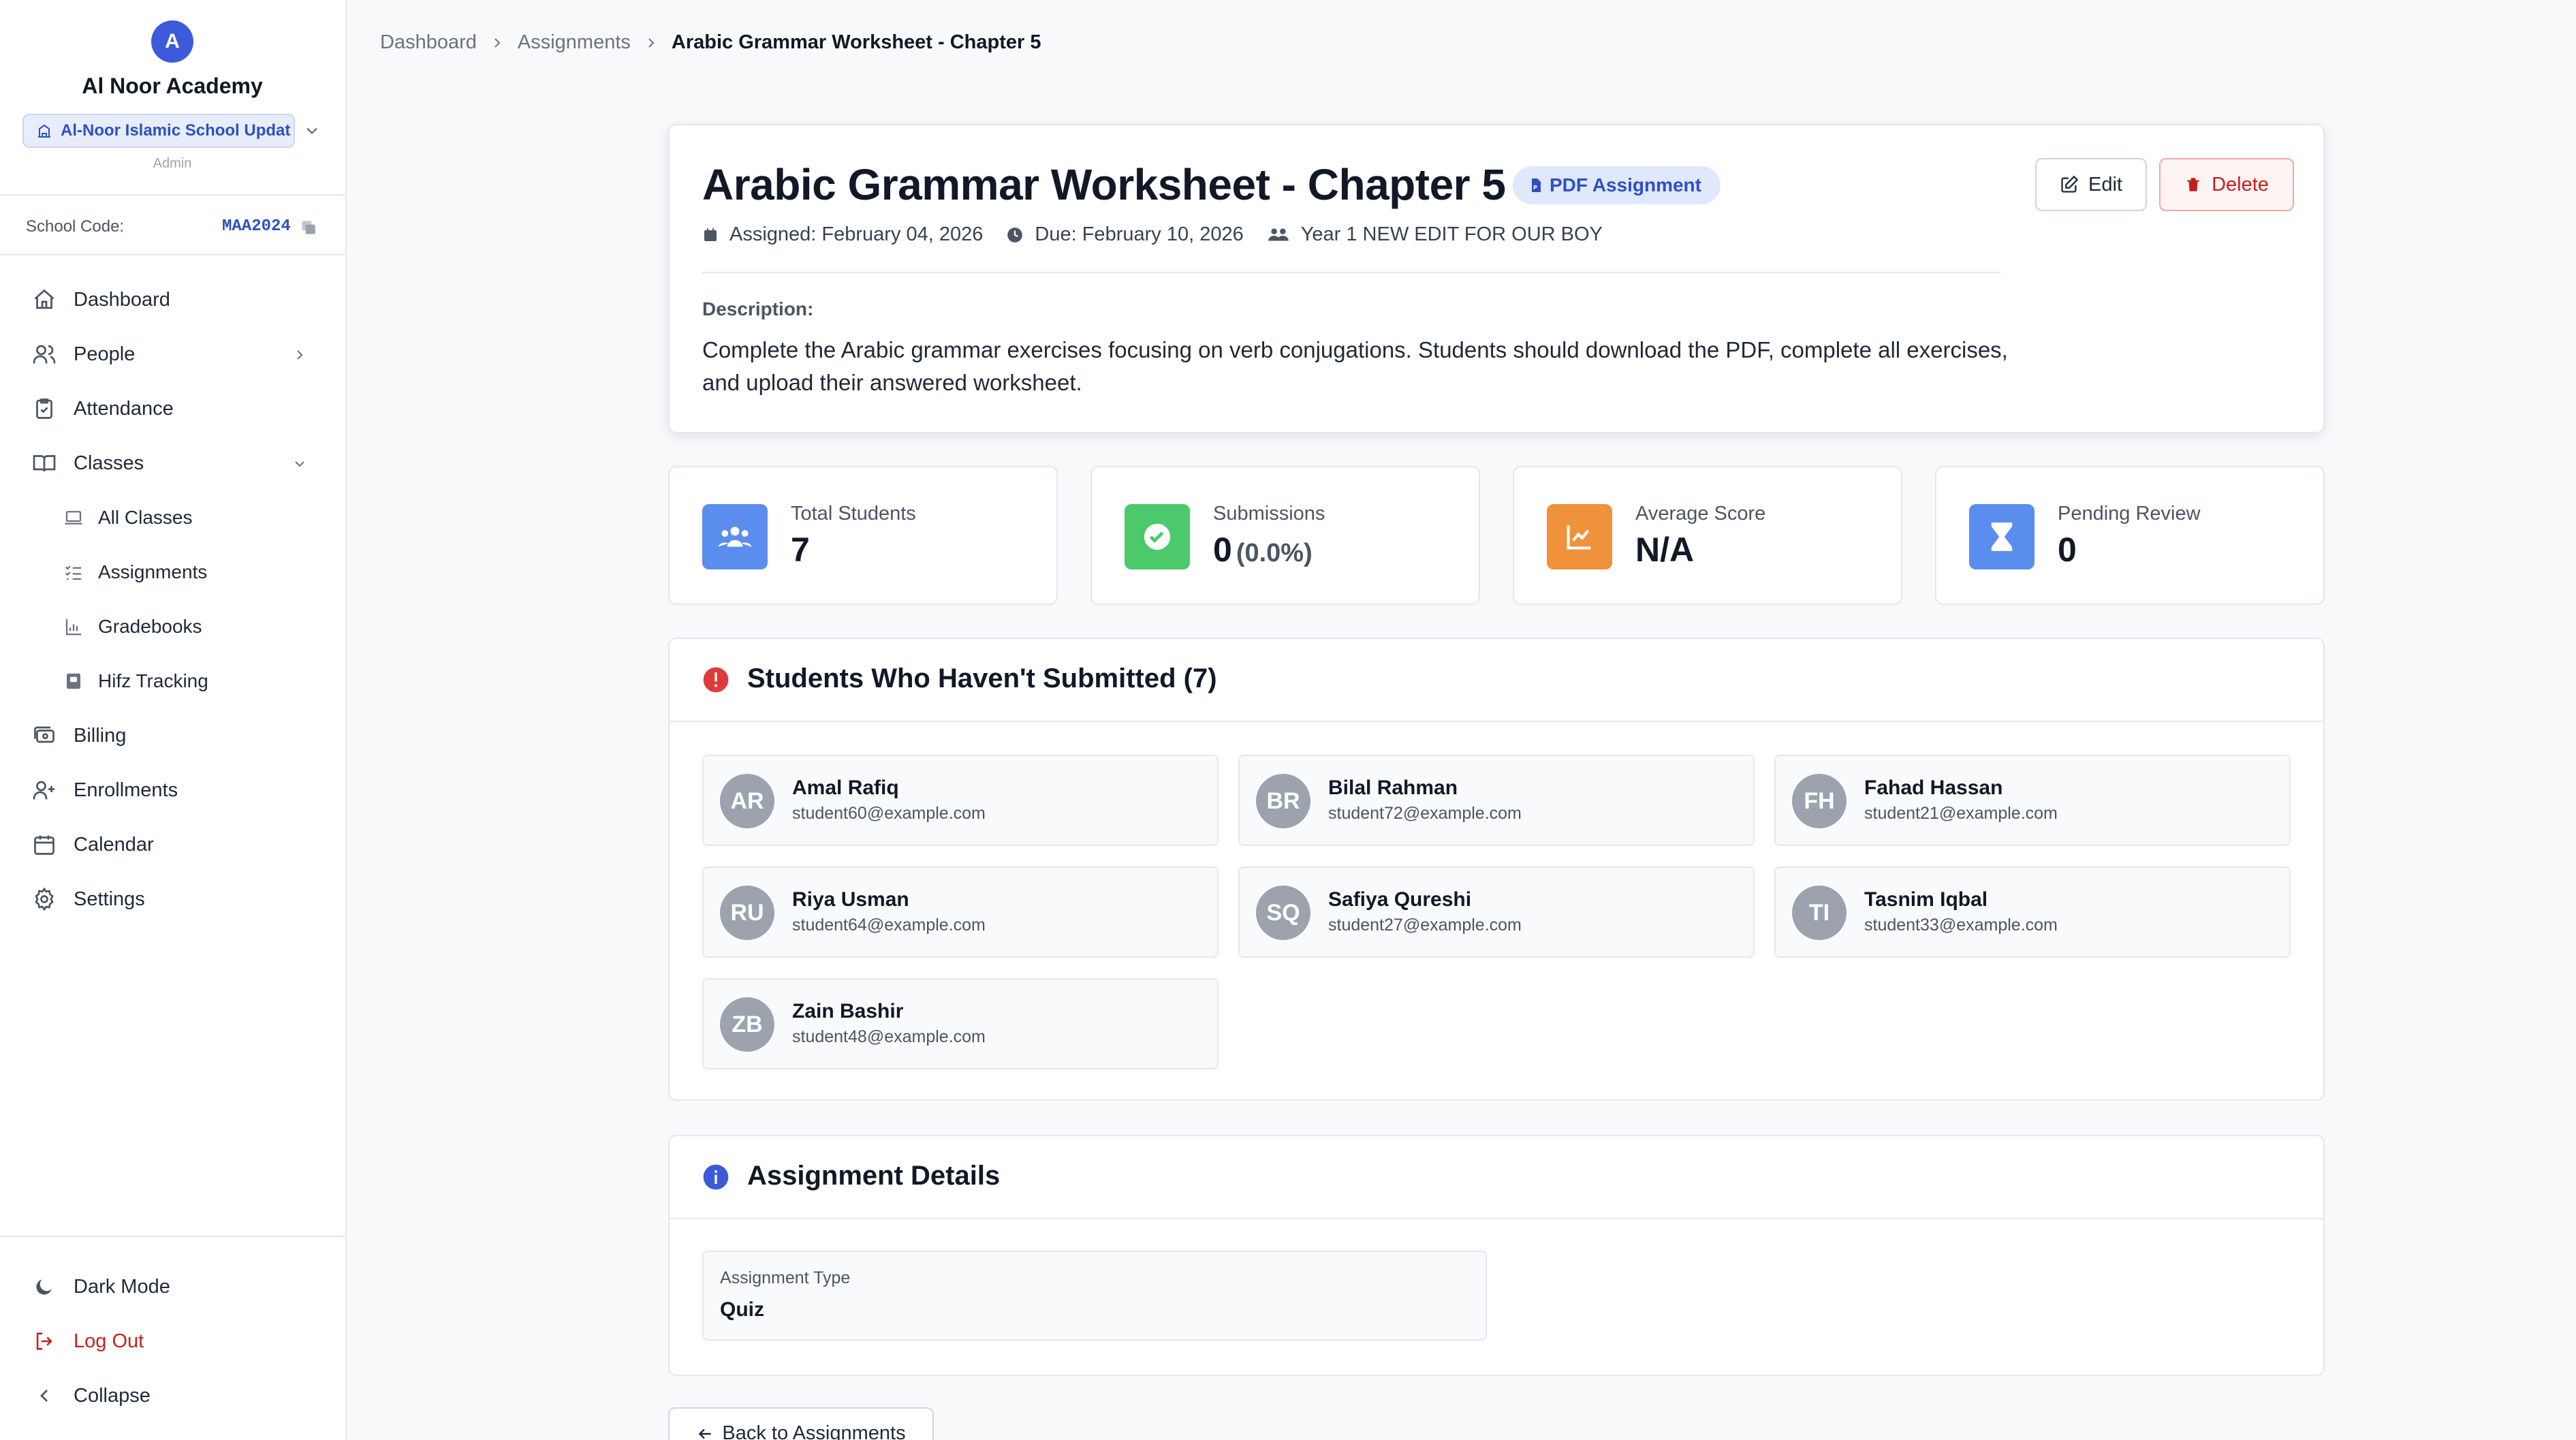  Describe the element at coordinates (44, 1396) in the screenshot. I see `chevron-left-icon` at that location.